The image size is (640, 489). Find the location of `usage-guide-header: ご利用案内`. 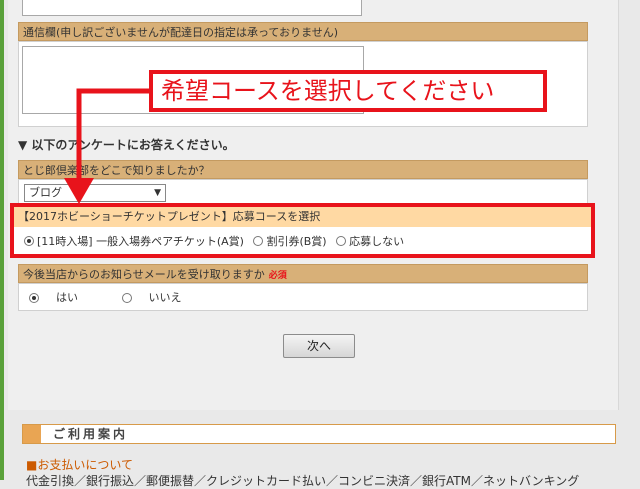

usage-guide-header: ご利用案内 is located at coordinates (319, 434).